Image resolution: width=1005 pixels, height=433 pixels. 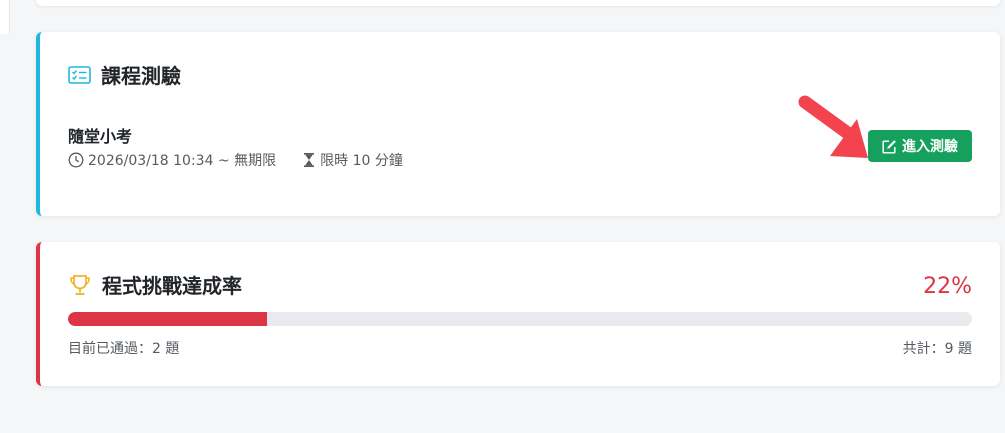 I want to click on challenge-card-header: 程式挑戰達成率, so click(x=155, y=284).